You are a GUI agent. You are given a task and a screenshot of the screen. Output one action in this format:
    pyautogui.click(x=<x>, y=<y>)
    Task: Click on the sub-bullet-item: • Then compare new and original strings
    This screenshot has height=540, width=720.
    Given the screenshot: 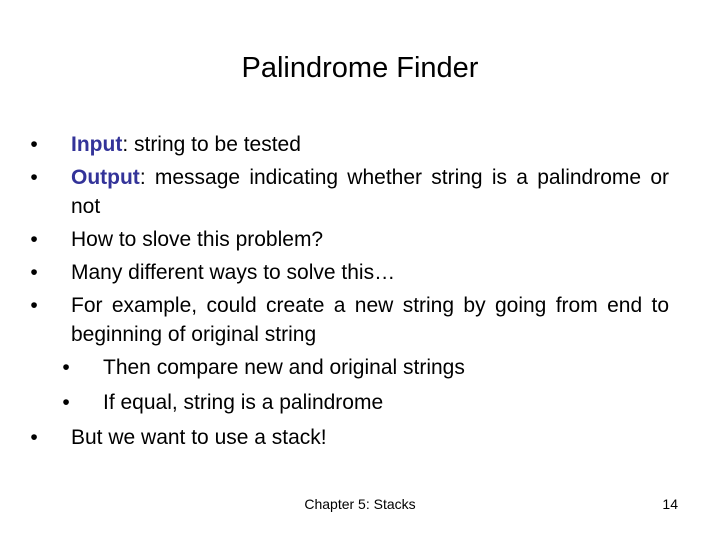 What is the action you would take?
    pyautogui.click(x=347, y=367)
    